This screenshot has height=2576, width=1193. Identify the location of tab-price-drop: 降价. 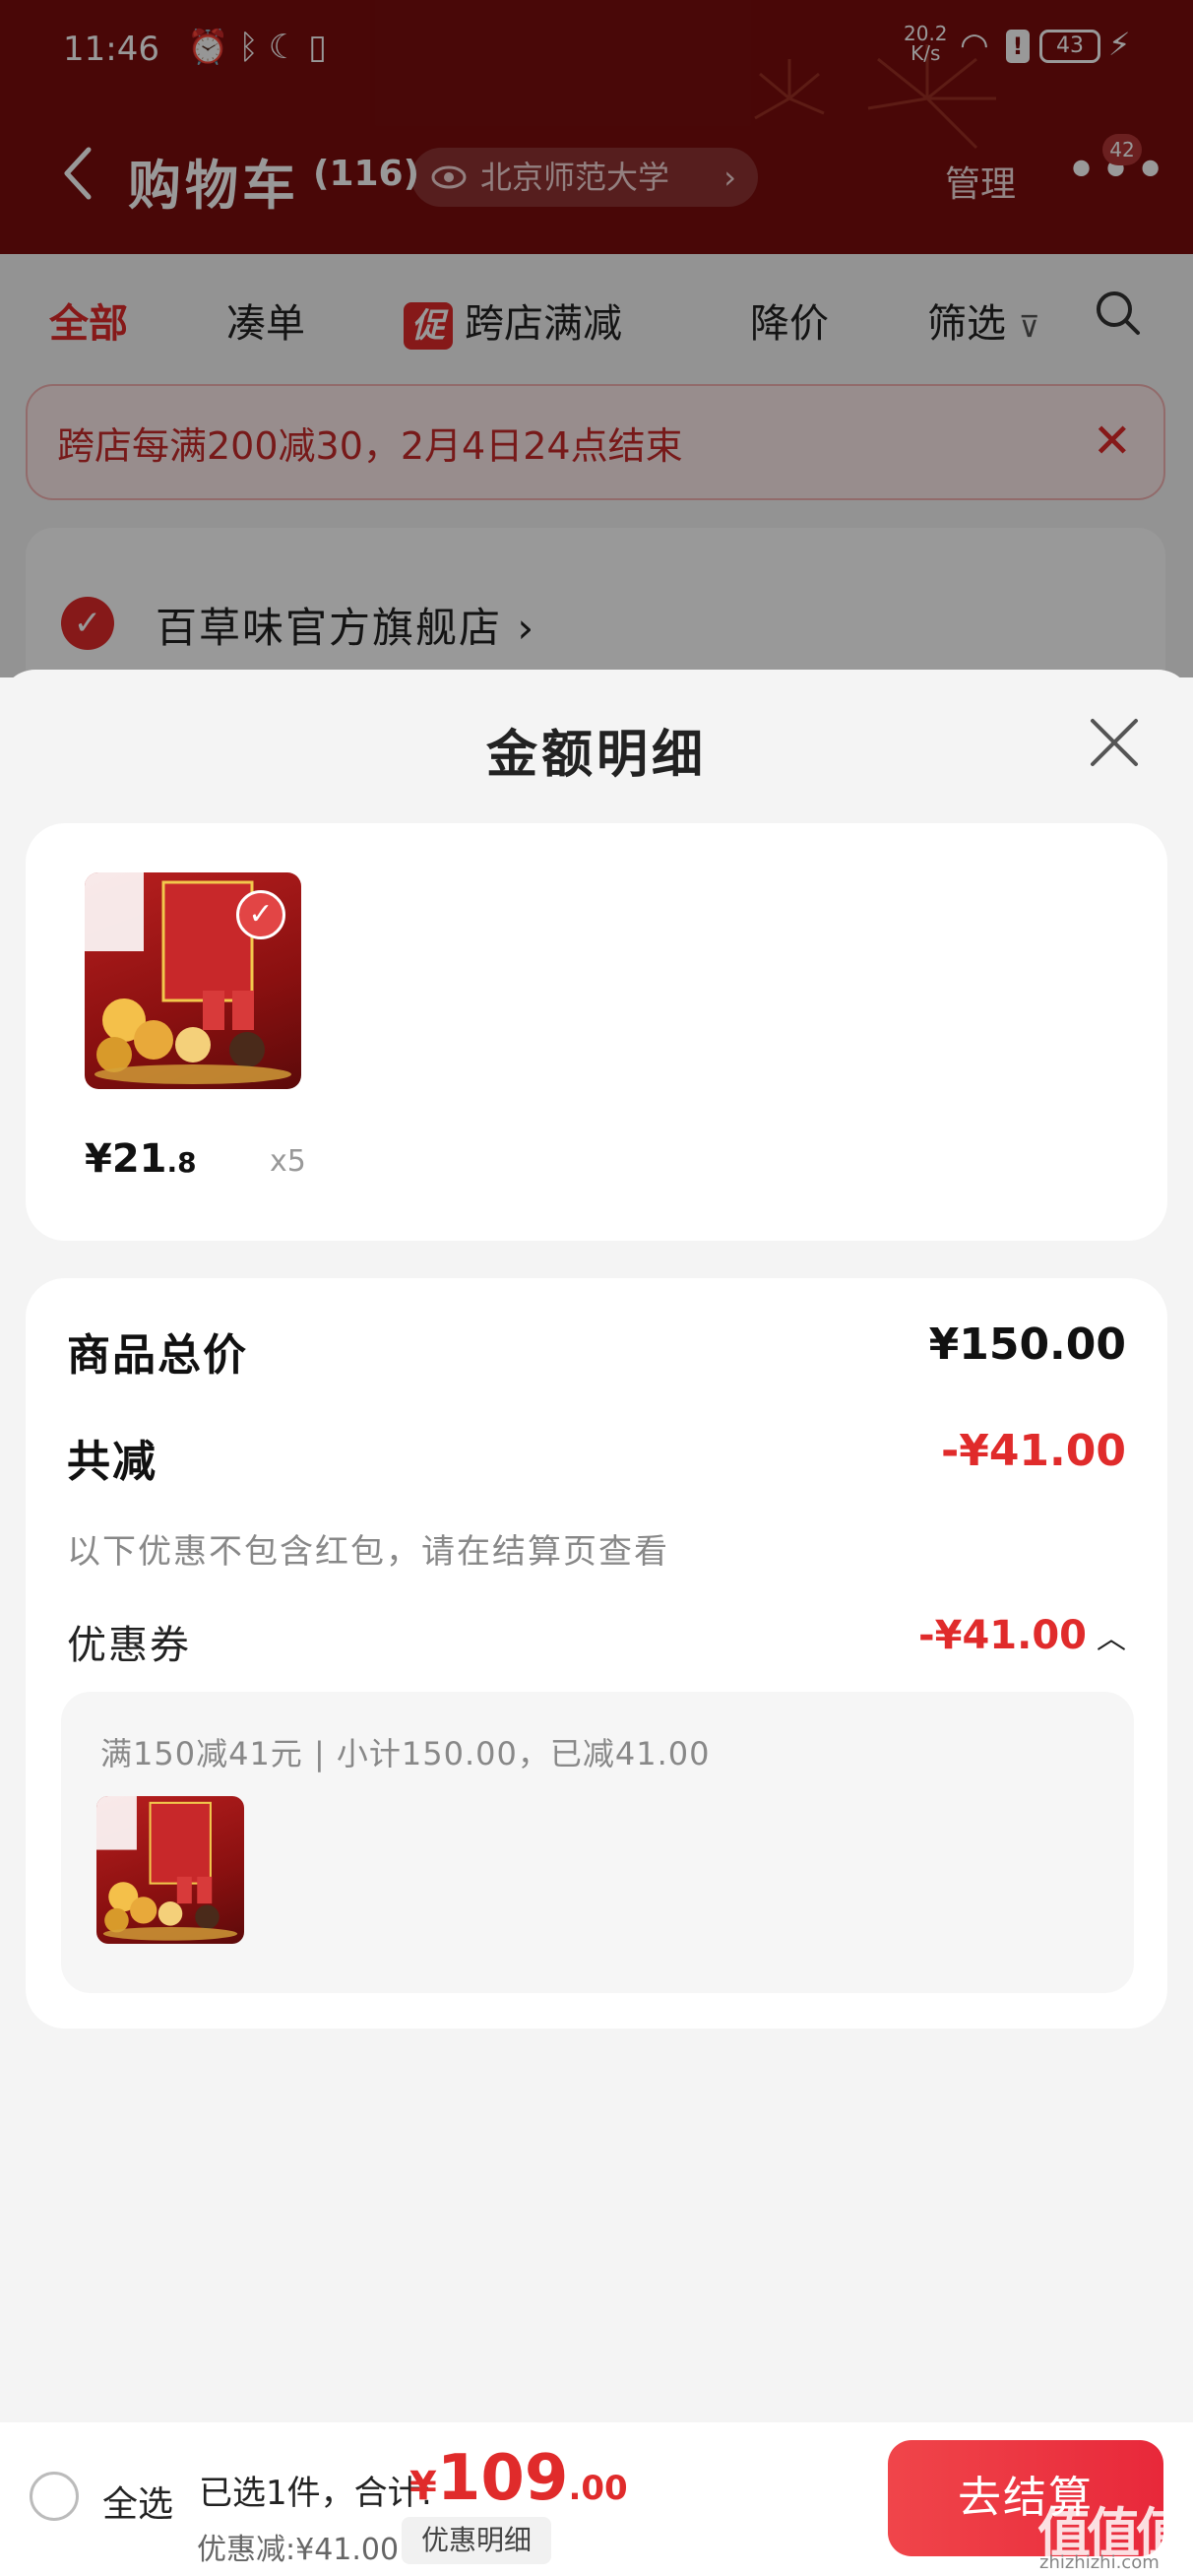
(789, 320).